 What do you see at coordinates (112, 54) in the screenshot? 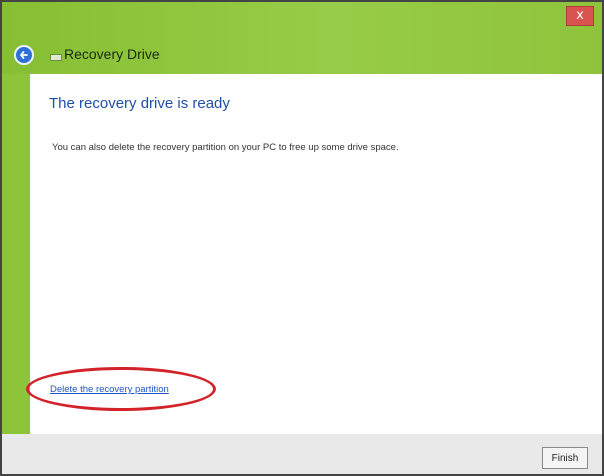
I see `window-title: Recovery Drive` at bounding box center [112, 54].